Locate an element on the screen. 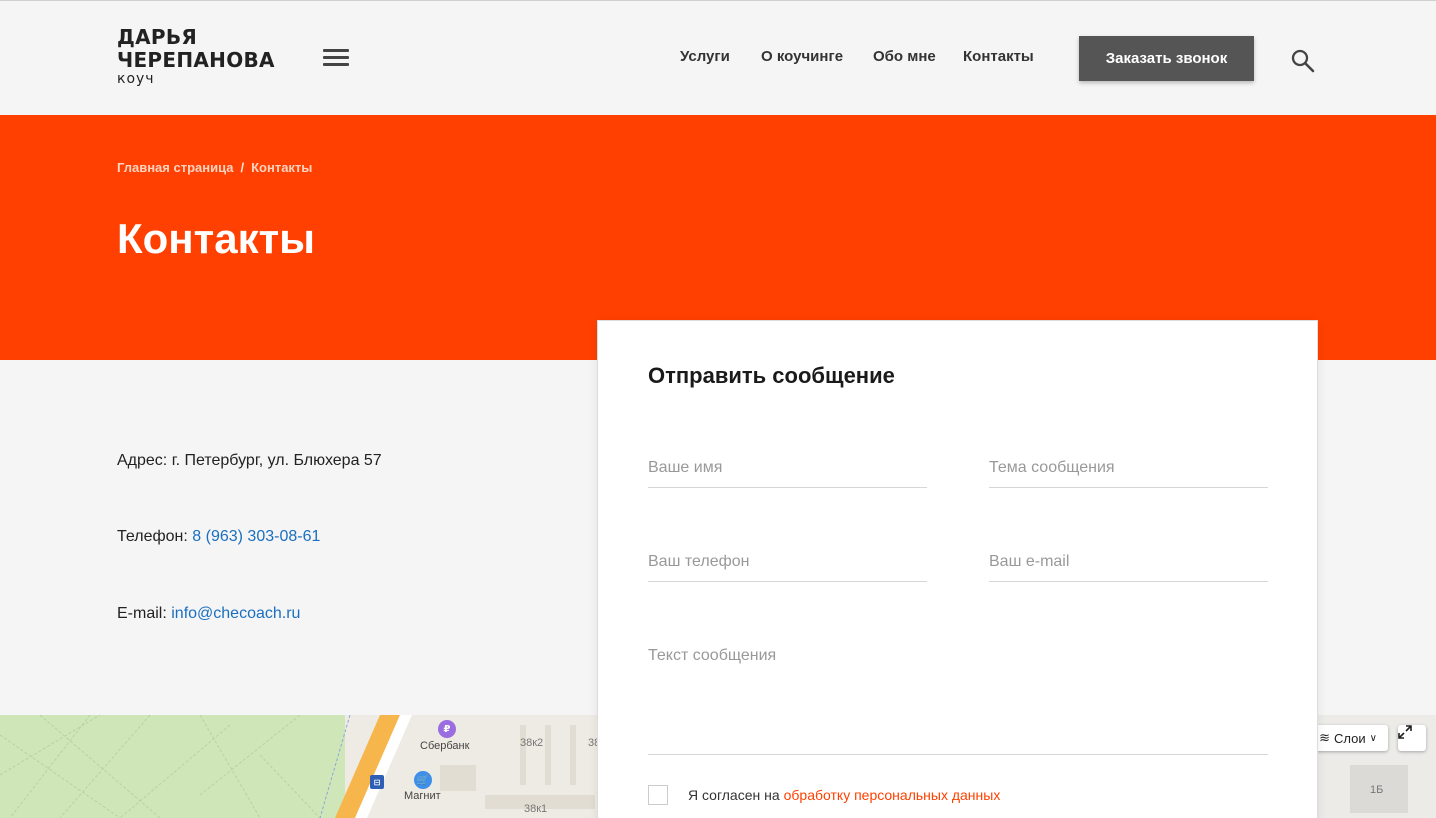 Image resolution: width=1436 pixels, height=818 pixels. map-label-38k2: 38к2 is located at coordinates (532, 743).